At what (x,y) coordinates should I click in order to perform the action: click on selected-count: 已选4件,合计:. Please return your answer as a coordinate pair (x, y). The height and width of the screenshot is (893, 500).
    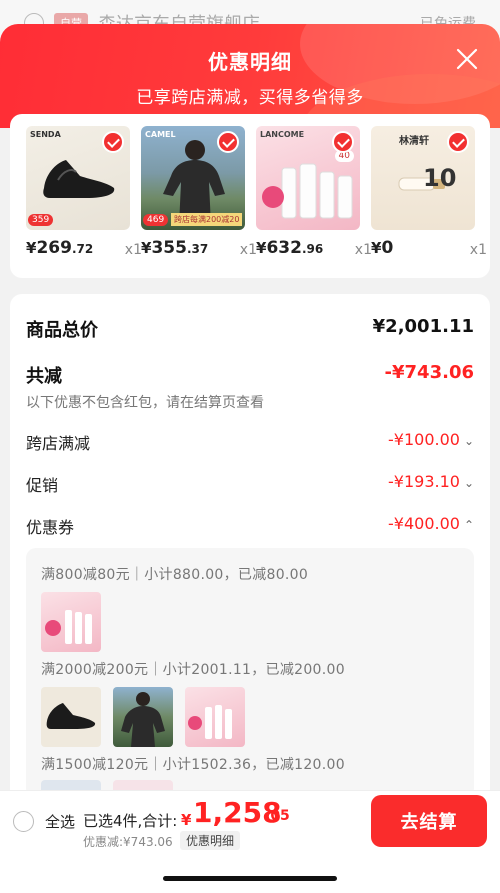
    Looking at the image, I should click on (130, 821).